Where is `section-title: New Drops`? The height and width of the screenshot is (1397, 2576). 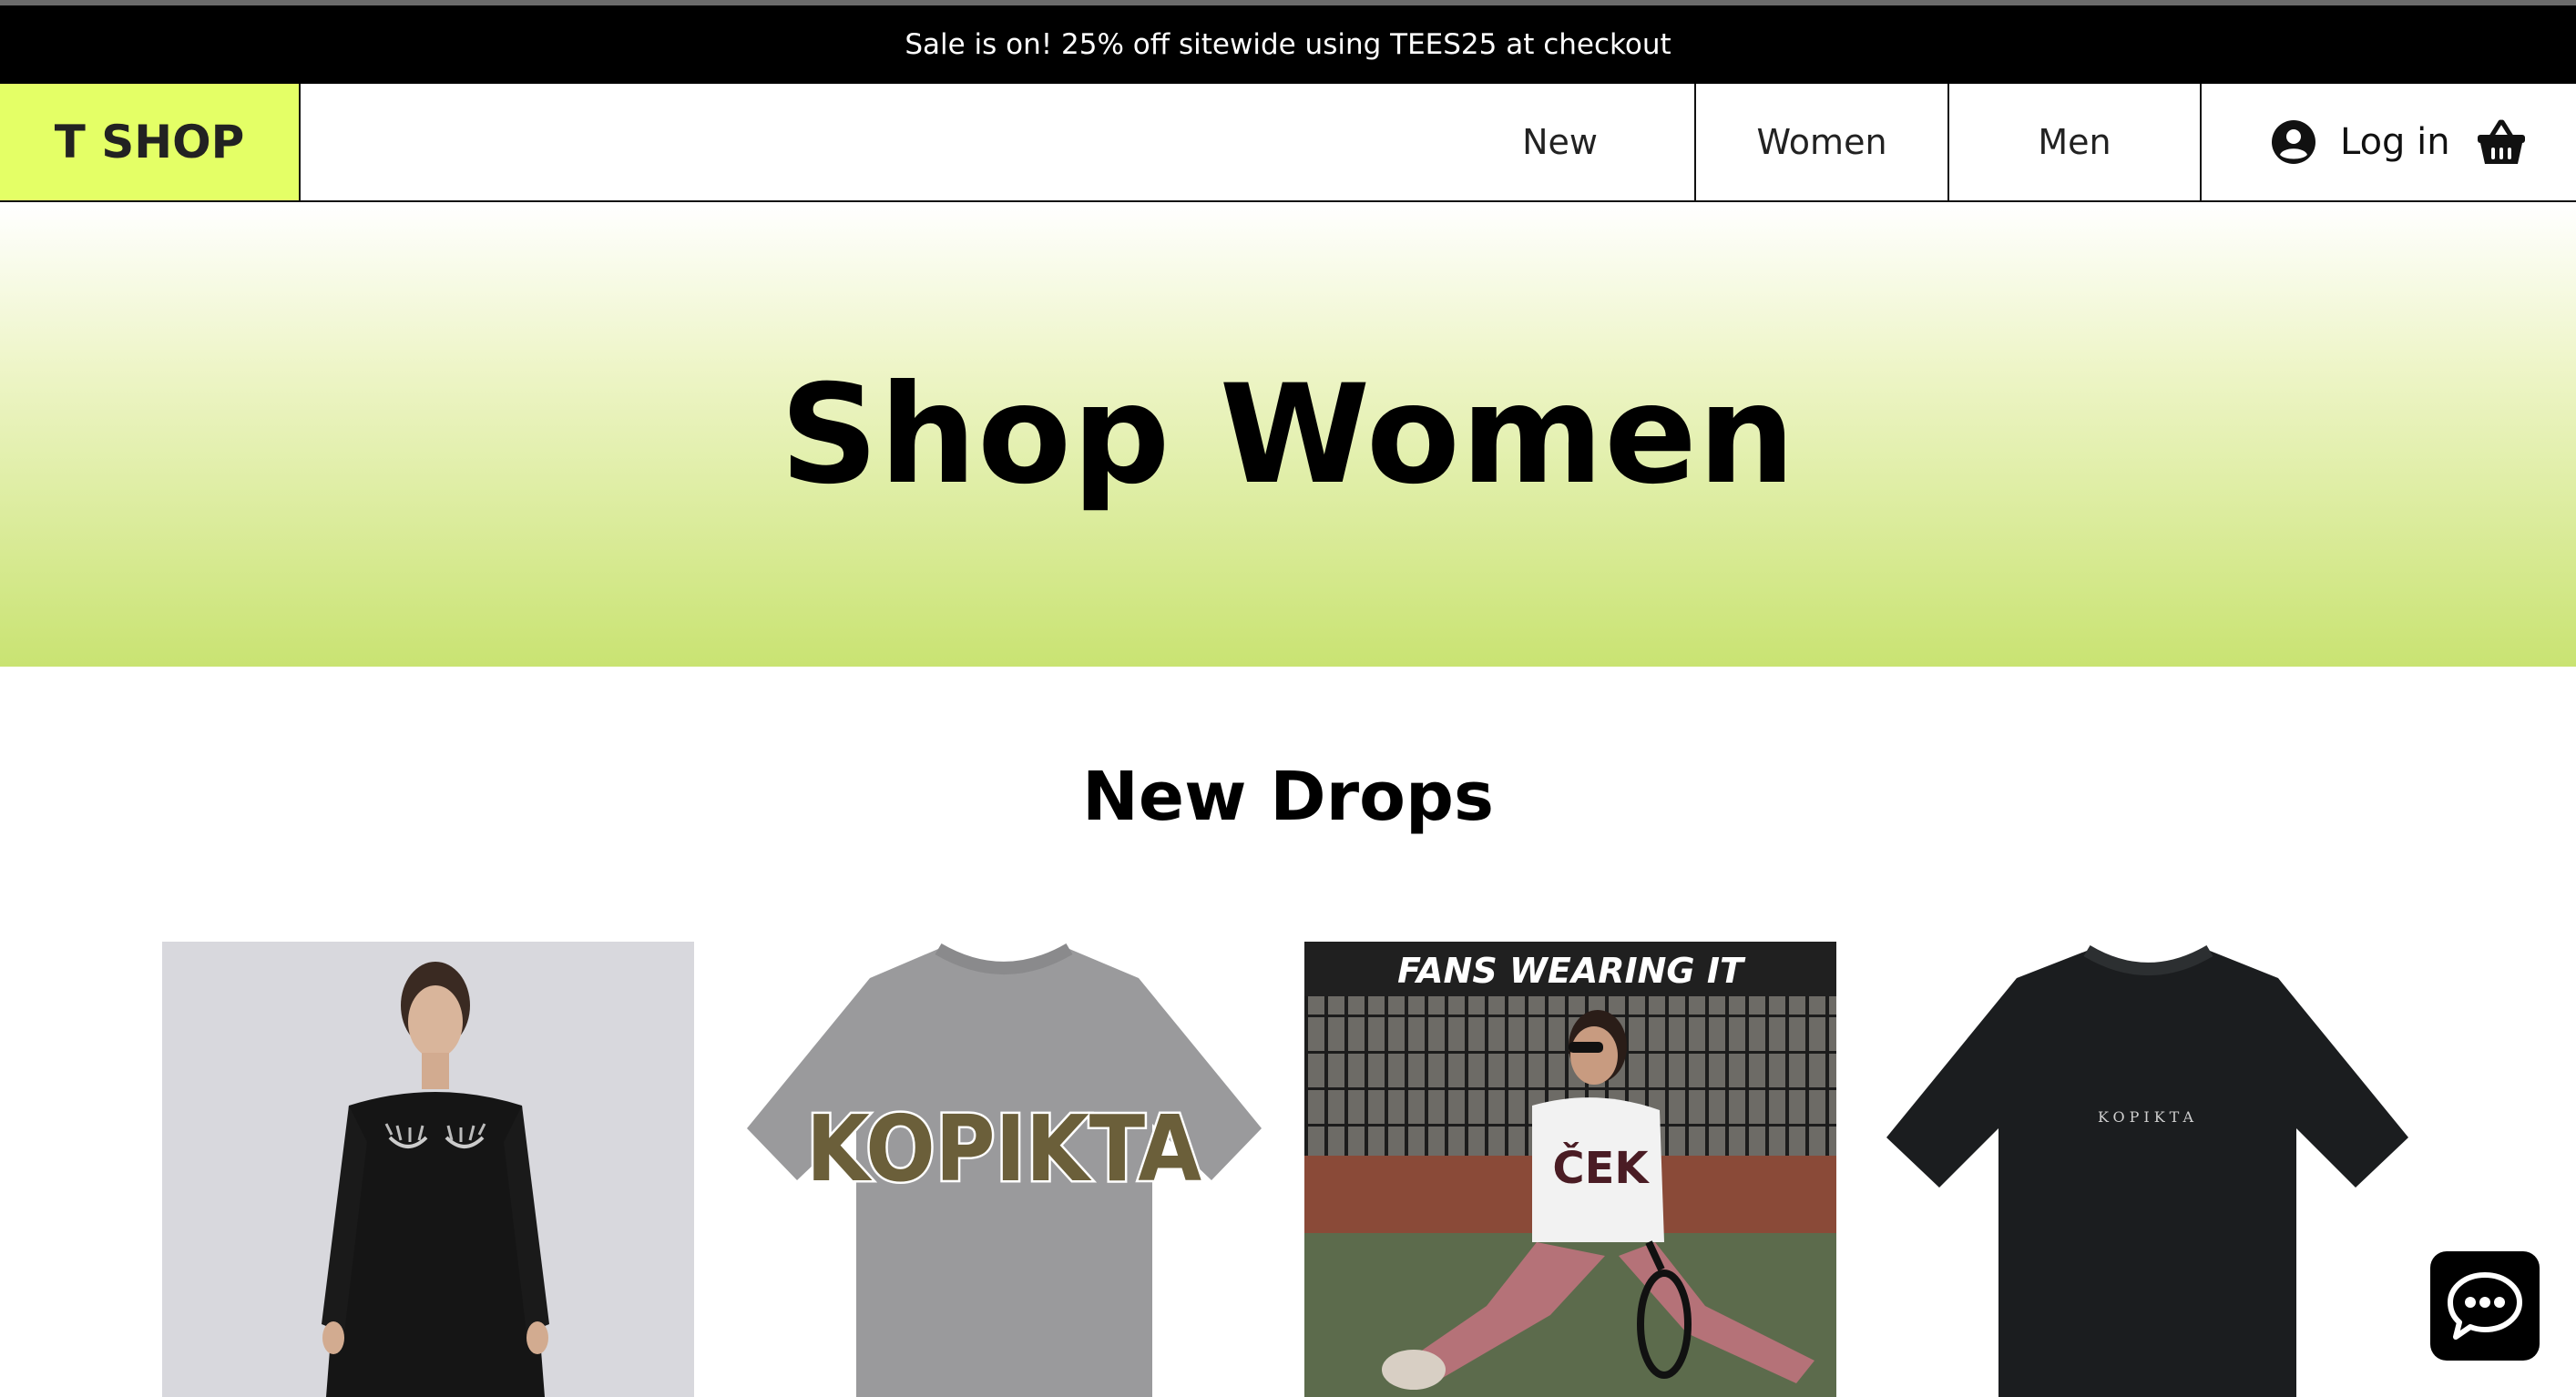
section-title: New Drops is located at coordinates (1288, 797).